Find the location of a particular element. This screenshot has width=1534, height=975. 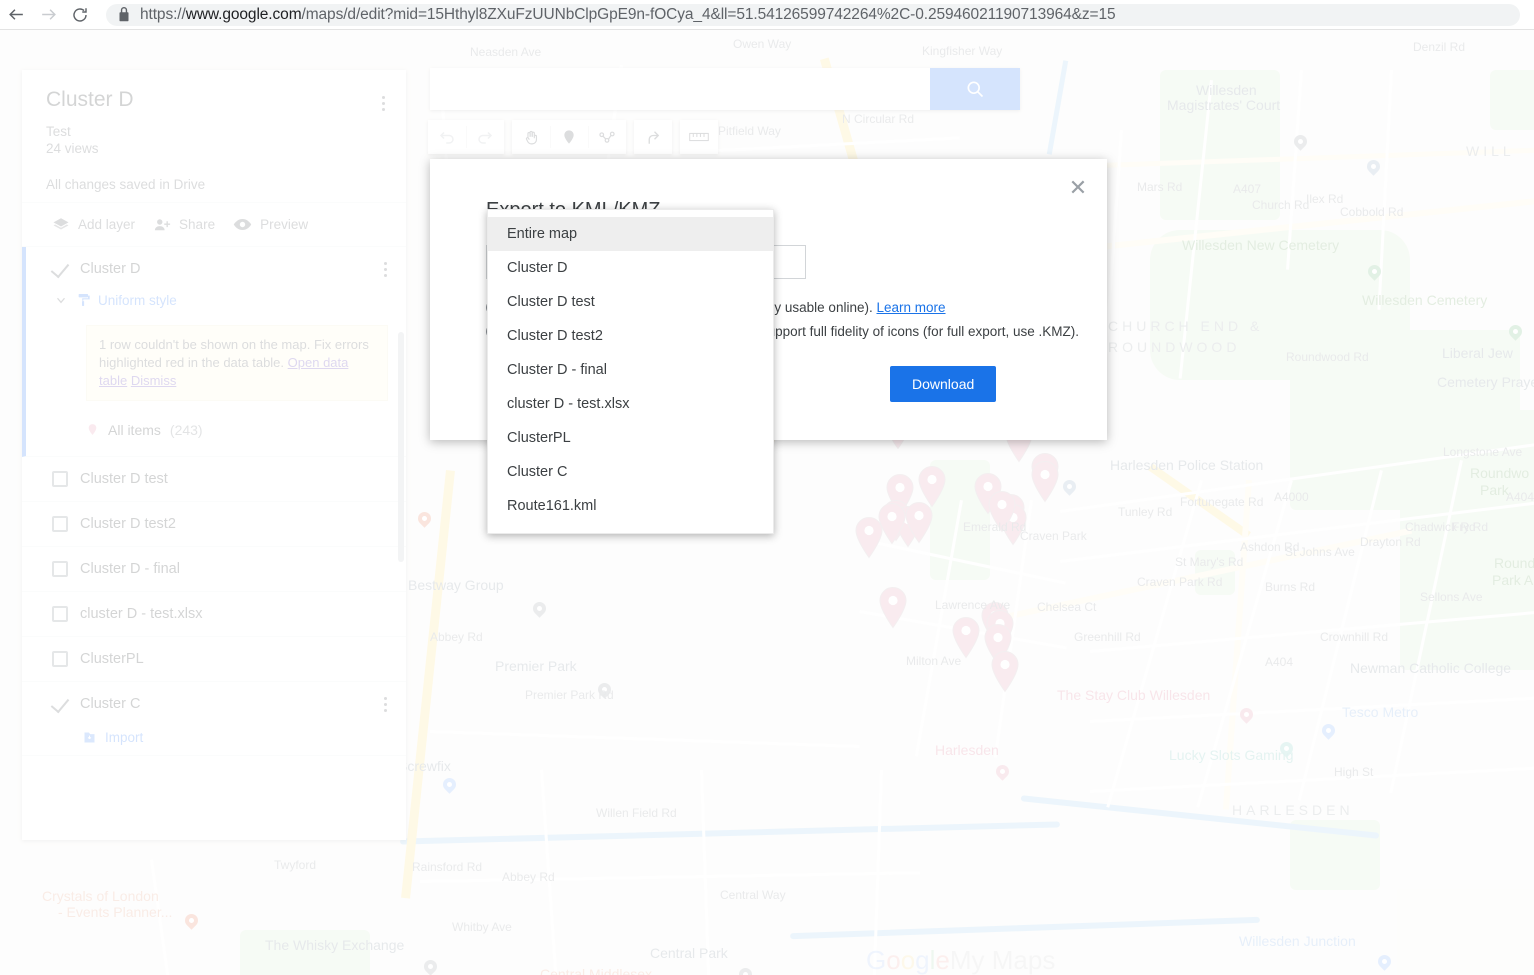

dropdown-item-cluster-d-test: Cluster D test is located at coordinates (630, 302).